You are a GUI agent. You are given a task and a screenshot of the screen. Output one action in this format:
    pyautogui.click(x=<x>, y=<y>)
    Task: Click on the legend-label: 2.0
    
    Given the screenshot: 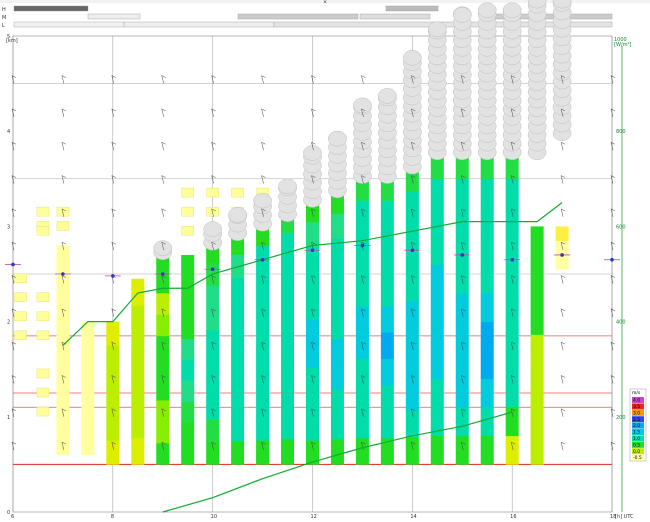 What is the action you would take?
    pyautogui.click(x=636, y=426)
    